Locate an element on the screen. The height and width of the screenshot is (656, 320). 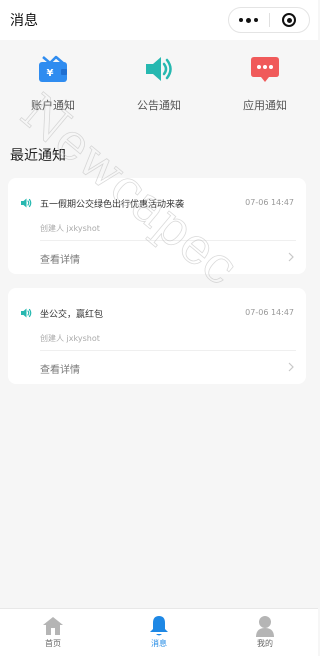
notification-title: 五一假期公交绿色出行优惠活动来袭 is located at coordinates (112, 204).